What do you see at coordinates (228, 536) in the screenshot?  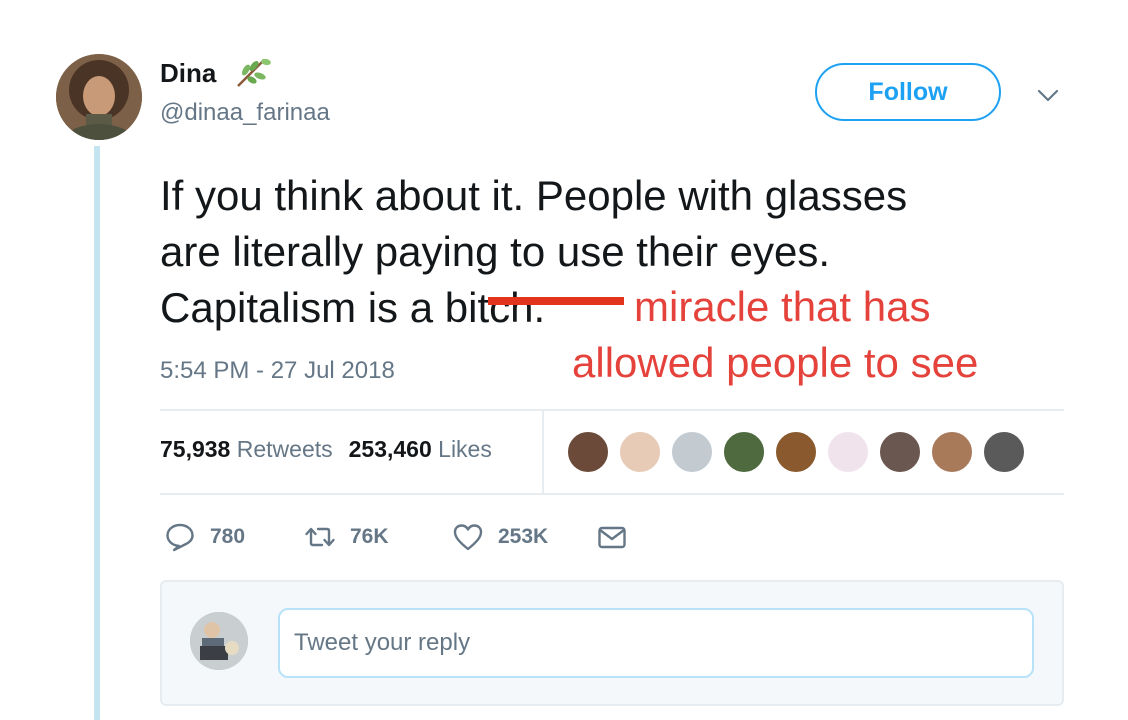 I see `reply-count: 780` at bounding box center [228, 536].